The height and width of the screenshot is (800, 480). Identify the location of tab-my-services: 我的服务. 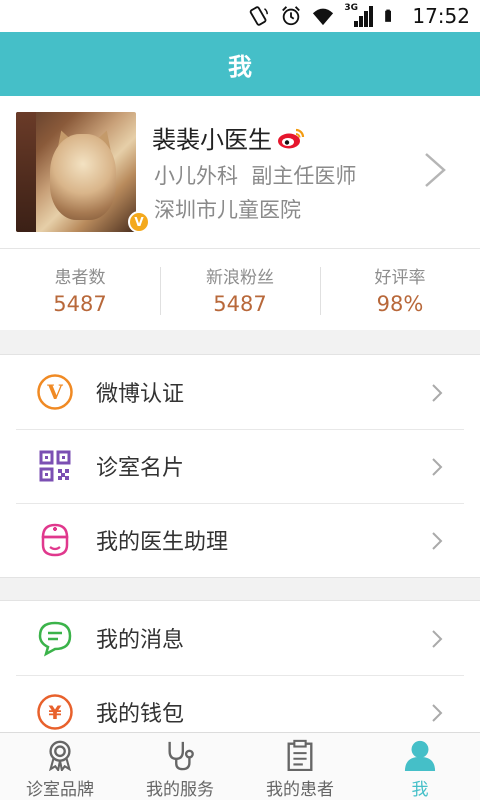
(180, 766).